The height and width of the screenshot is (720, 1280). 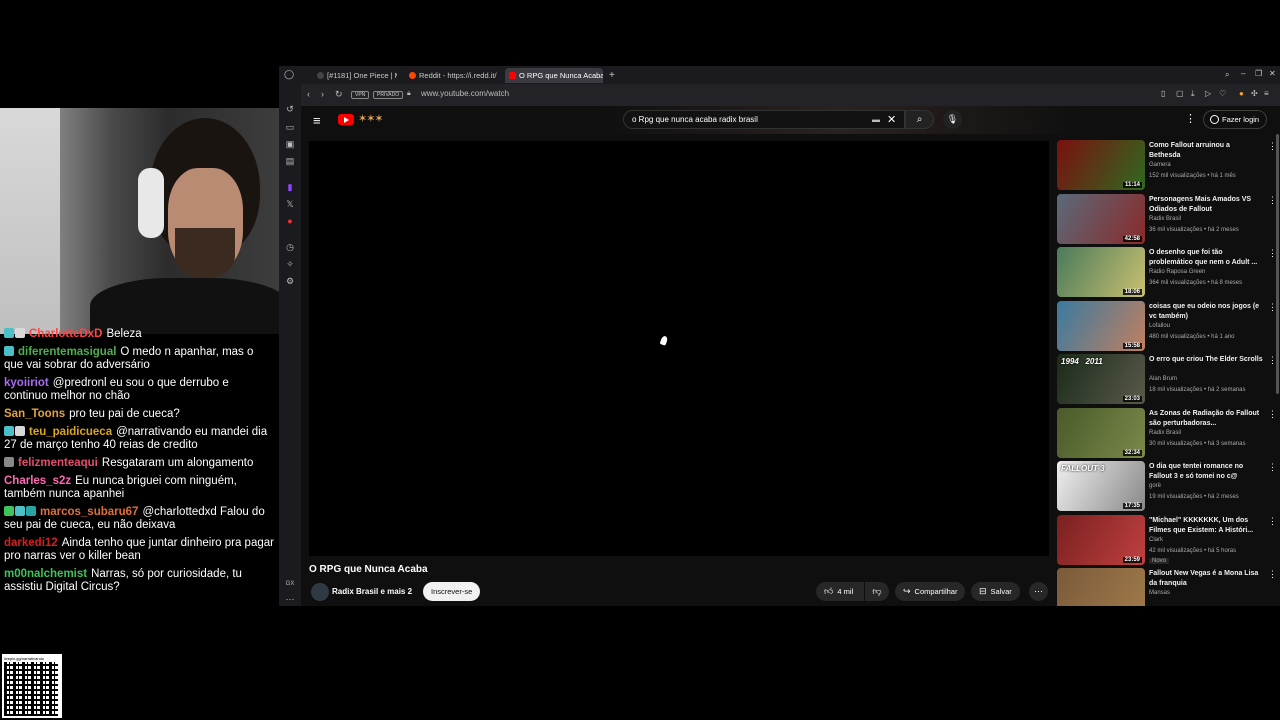 I want to click on clear-search-icon: ✕, so click(x=891, y=119).